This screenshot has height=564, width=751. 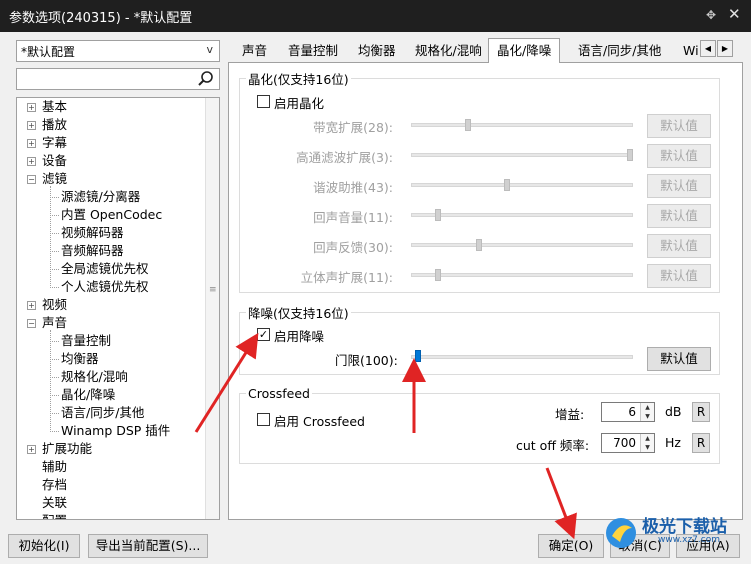 I want to click on denoise-enable-label: 启用降噪, so click(x=299, y=336).